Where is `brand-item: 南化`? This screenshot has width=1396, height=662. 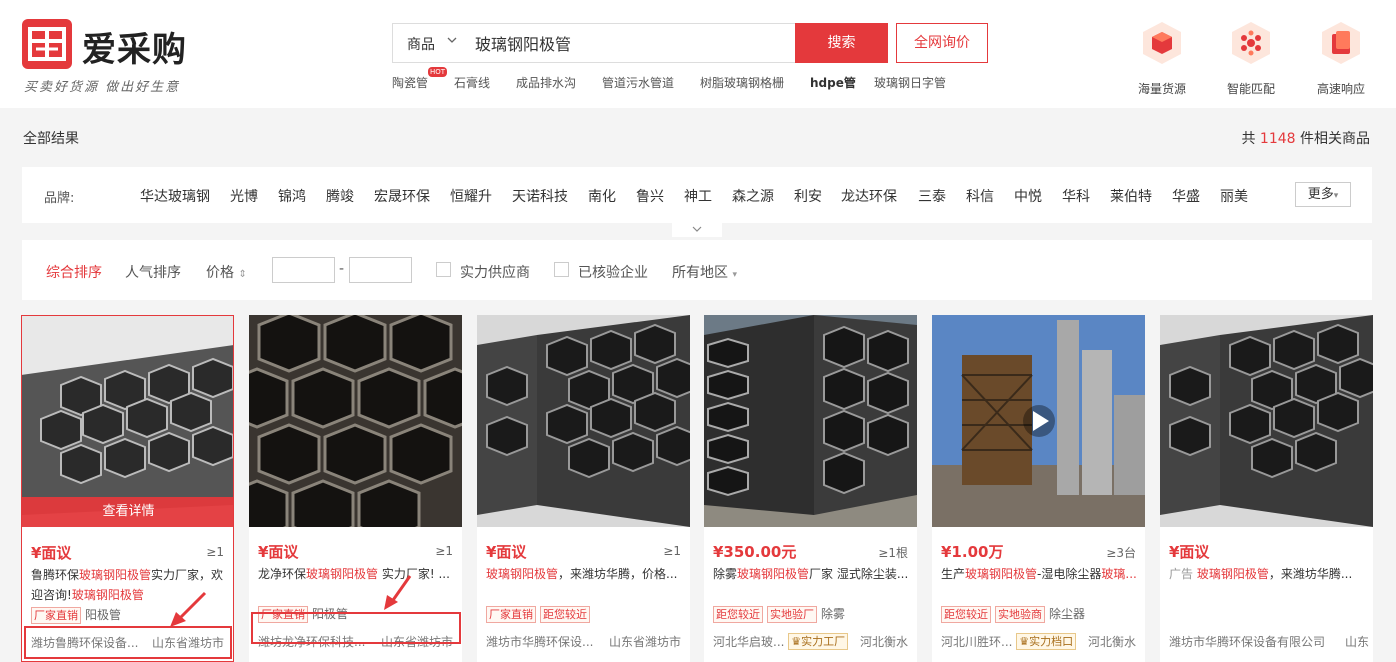 brand-item: 南化 is located at coordinates (602, 196).